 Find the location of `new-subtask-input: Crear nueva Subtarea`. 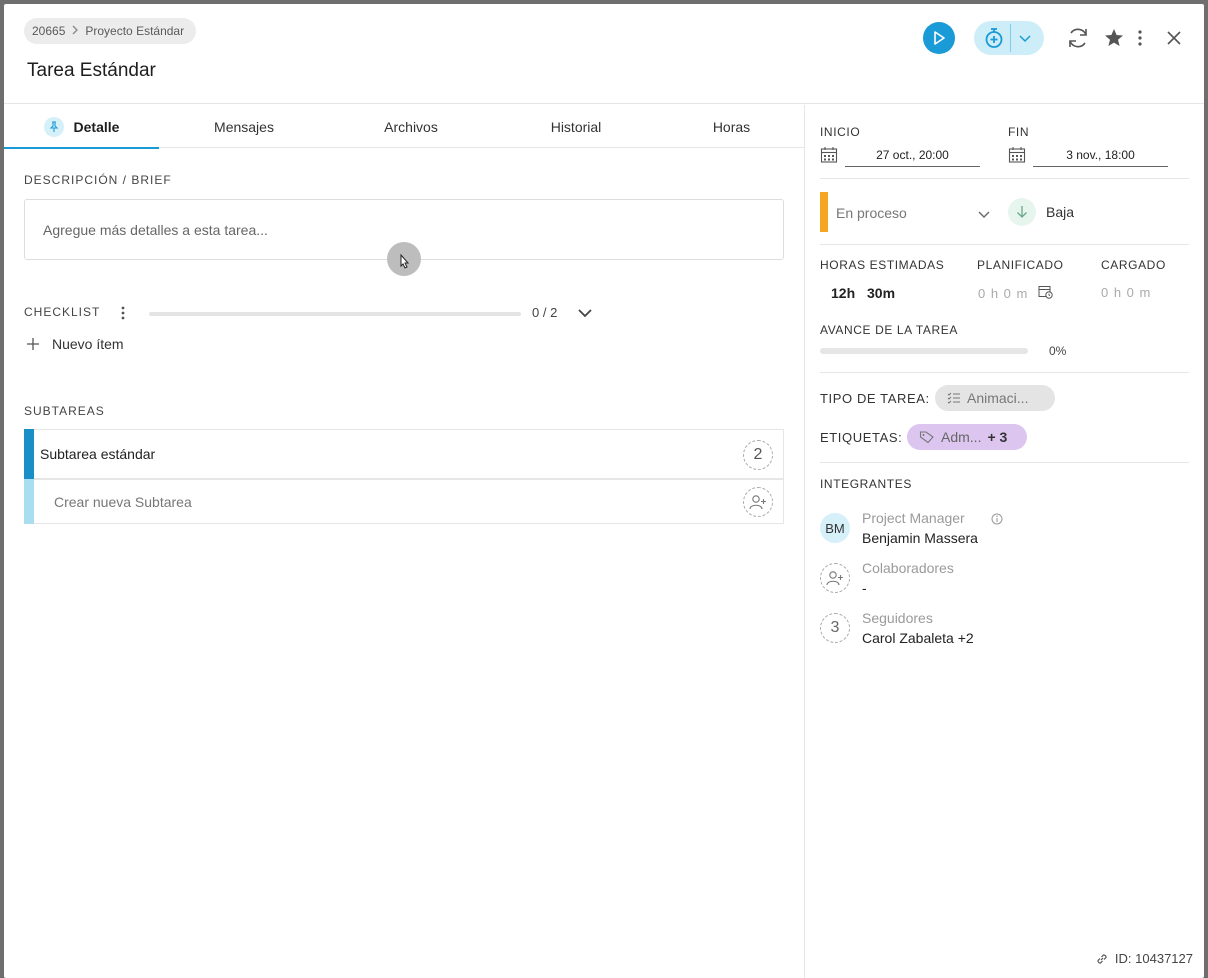

new-subtask-input: Crear nueva Subtarea is located at coordinates (123, 502).